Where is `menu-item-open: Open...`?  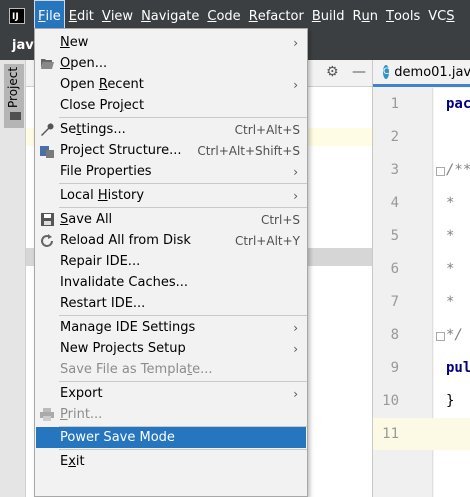 menu-item-open: Open... is located at coordinates (171, 63).